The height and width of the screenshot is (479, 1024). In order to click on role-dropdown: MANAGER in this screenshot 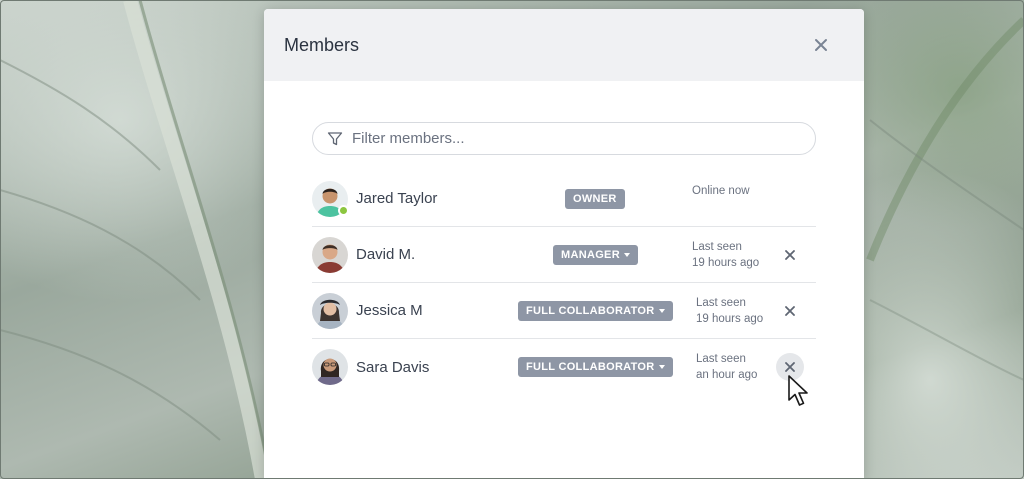, I will do `click(595, 254)`.